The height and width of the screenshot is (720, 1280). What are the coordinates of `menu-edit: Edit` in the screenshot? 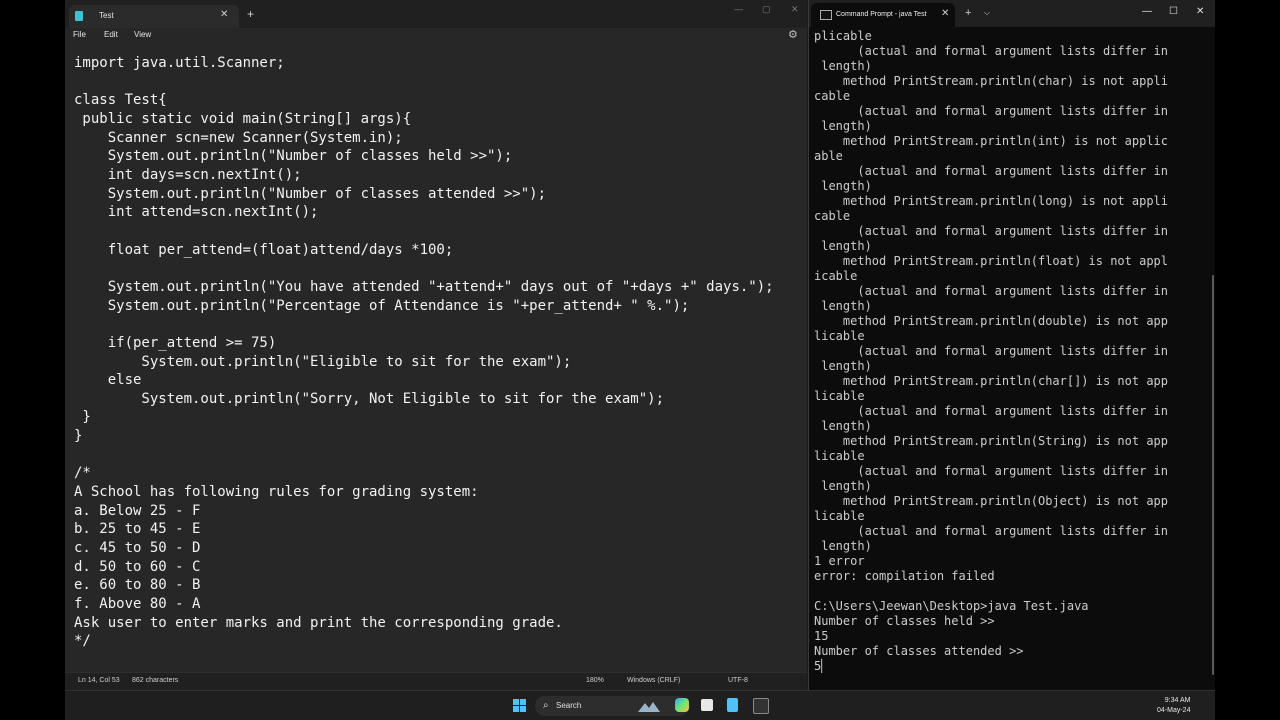 It's located at (111, 34).